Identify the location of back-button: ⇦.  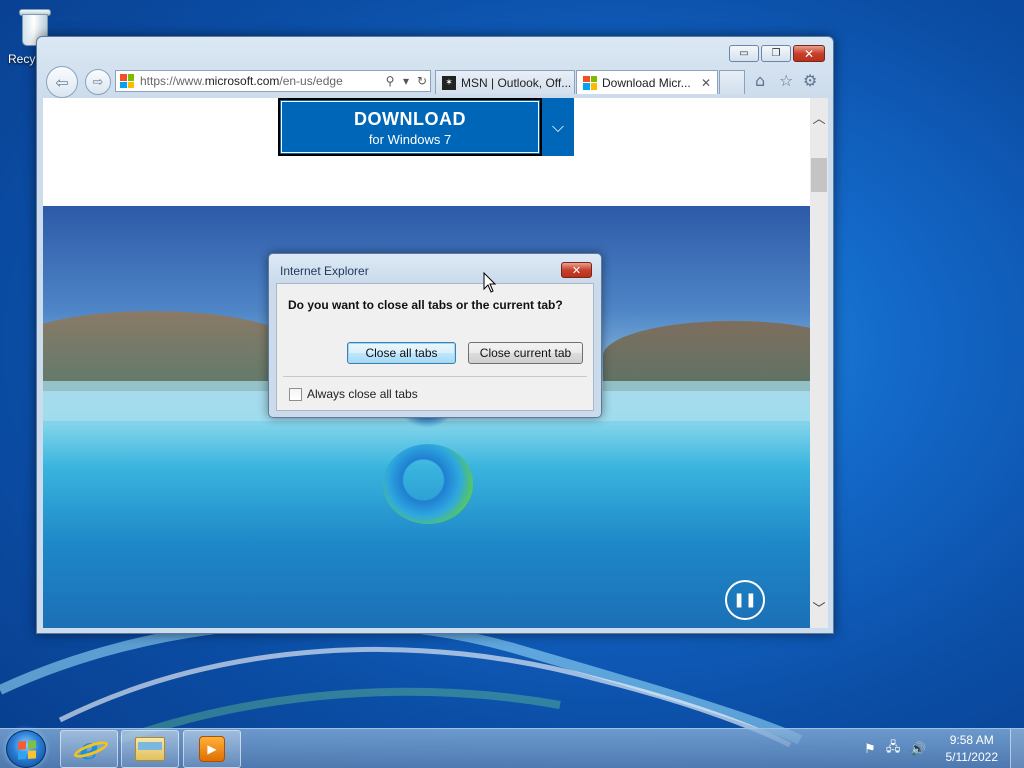
(62, 82).